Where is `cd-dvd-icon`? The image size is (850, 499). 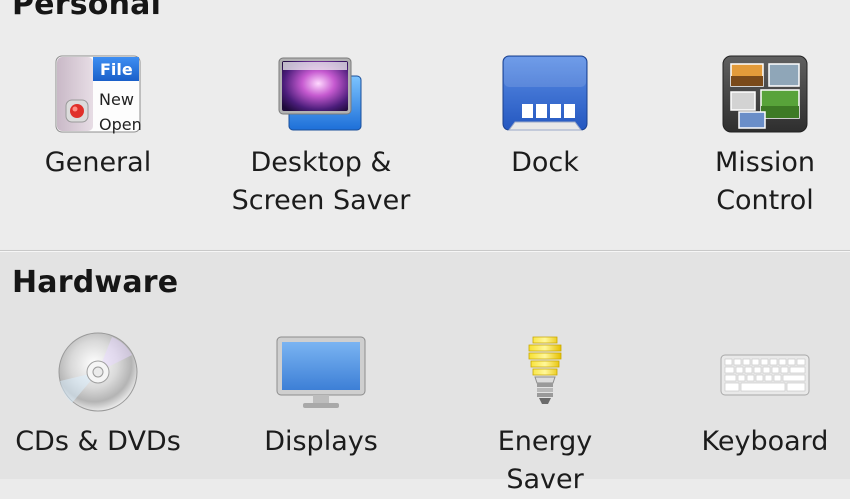
cd-dvd-icon is located at coordinates (98, 372).